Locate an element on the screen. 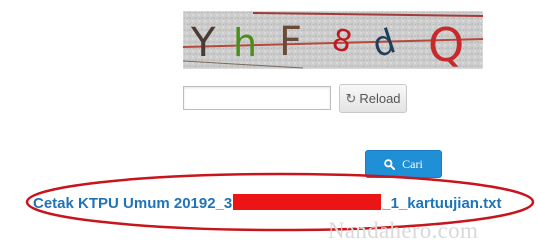 Image resolution: width=538 pixels, height=244 pixels. redacted-block is located at coordinates (307, 202).